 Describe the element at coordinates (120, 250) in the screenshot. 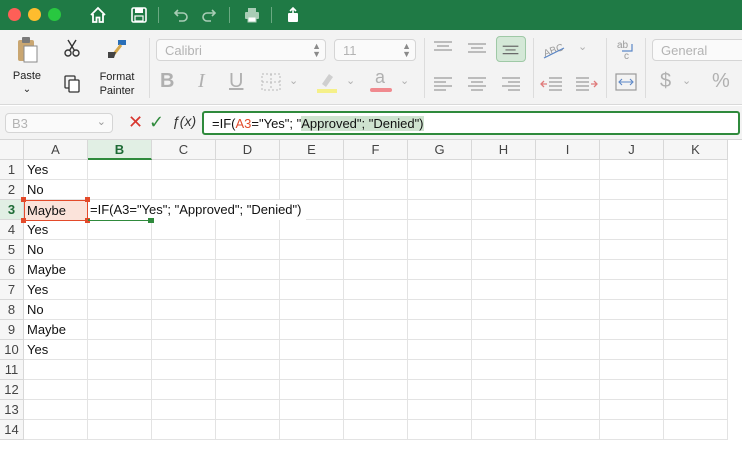

I see `cell-b5` at that location.